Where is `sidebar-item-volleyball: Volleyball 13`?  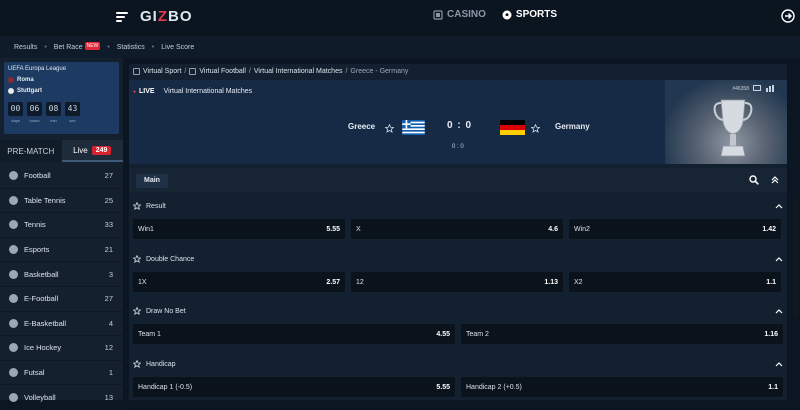 sidebar-item-volleyball: Volleyball 13 is located at coordinates (61, 397).